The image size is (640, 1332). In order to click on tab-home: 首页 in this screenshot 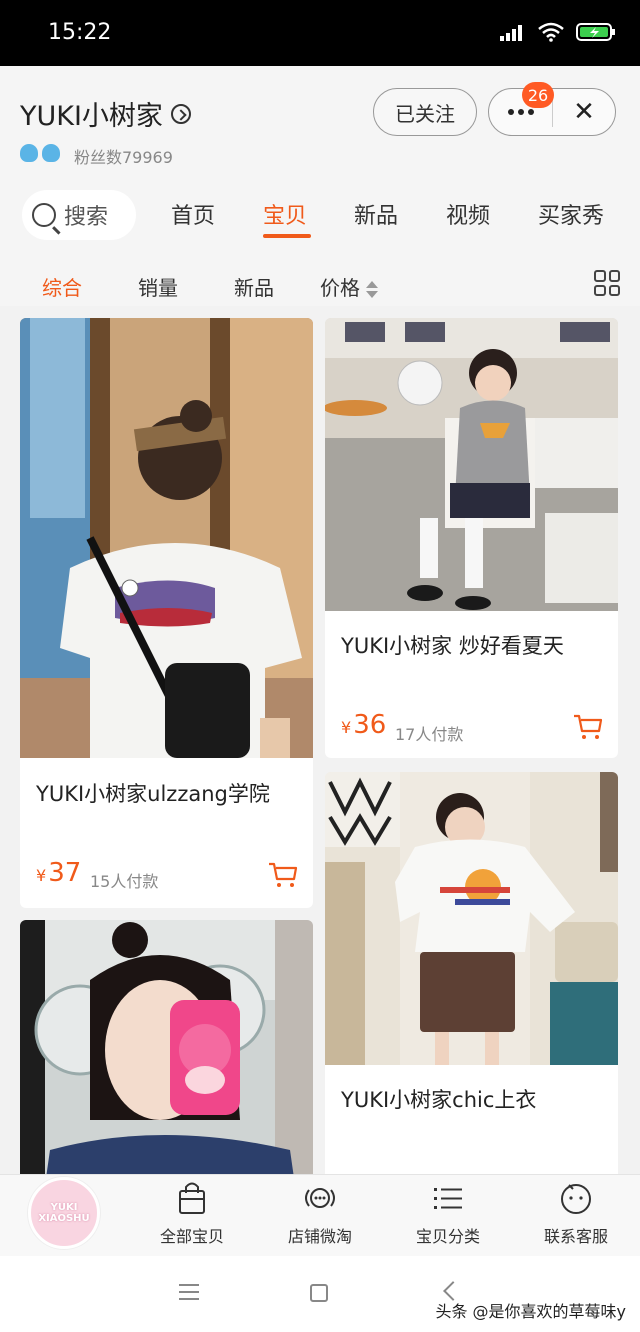, I will do `click(193, 214)`.